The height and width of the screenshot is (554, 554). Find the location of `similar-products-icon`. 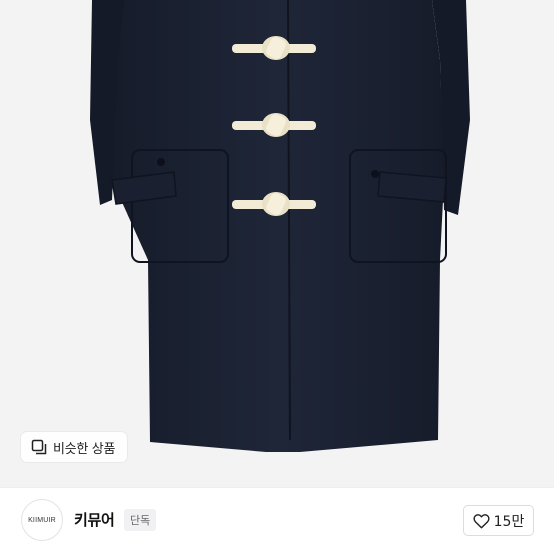

similar-products-icon is located at coordinates (39, 447).